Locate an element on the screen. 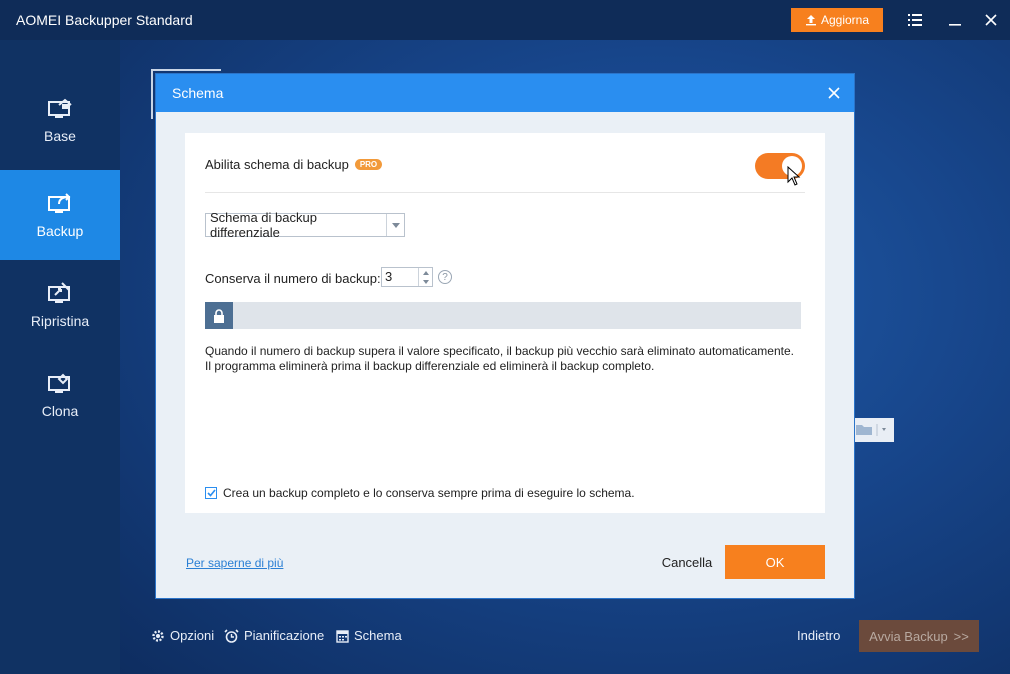 Image resolution: width=1010 pixels, height=674 pixels. upgrade-button: Aggiorna is located at coordinates (837, 20).